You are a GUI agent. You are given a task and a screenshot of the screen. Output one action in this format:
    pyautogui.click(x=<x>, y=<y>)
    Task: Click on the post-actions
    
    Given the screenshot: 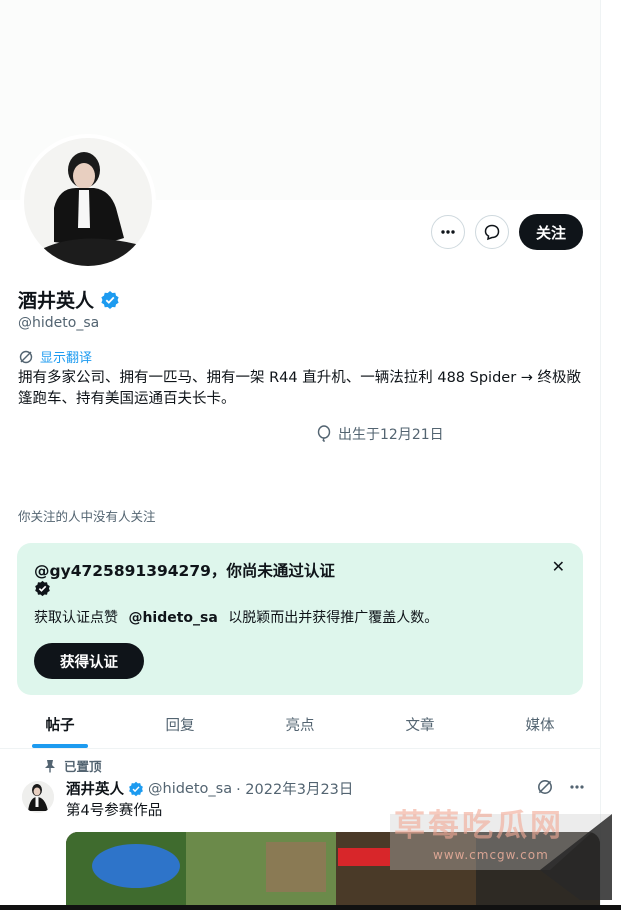 What is the action you would take?
    pyautogui.click(x=561, y=787)
    